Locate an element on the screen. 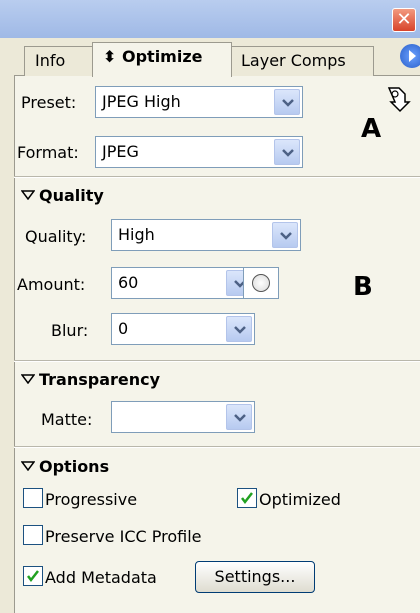 Image resolution: width=420 pixels, height=613 pixels. blur-value: 0 is located at coordinates (123, 328).